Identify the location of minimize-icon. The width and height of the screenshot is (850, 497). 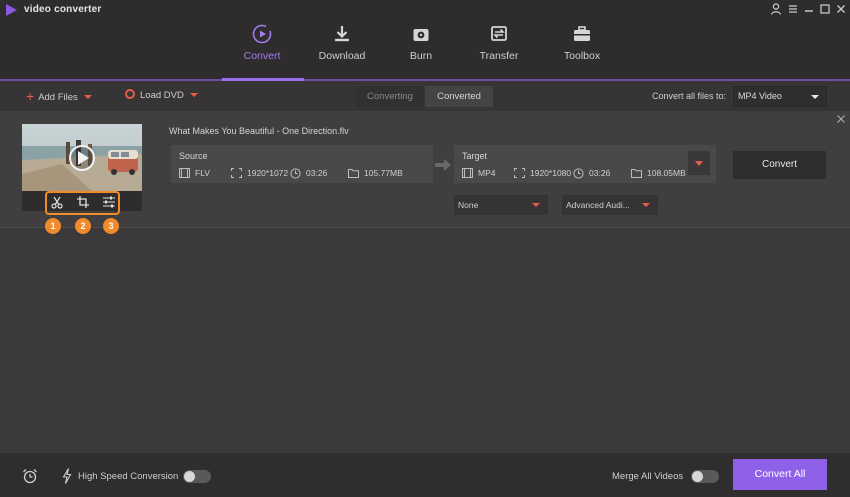
(809, 9).